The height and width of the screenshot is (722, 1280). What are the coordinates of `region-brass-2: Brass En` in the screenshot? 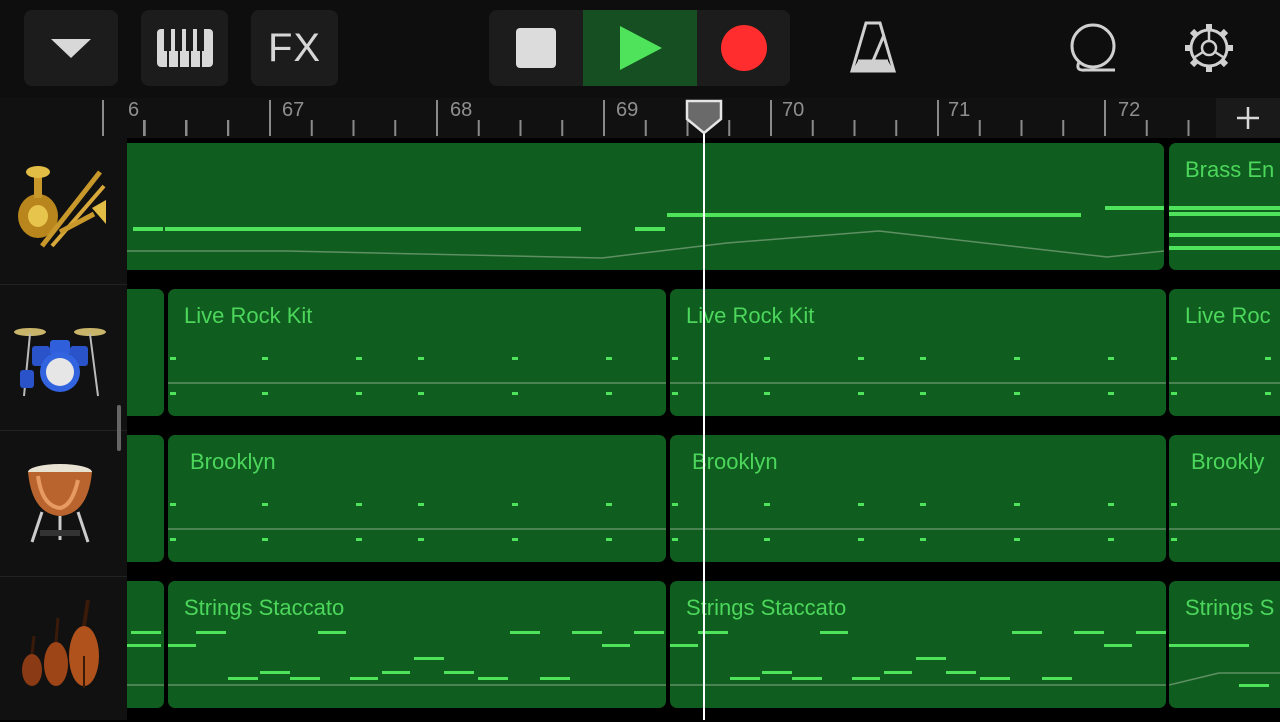 It's located at (1224, 206).